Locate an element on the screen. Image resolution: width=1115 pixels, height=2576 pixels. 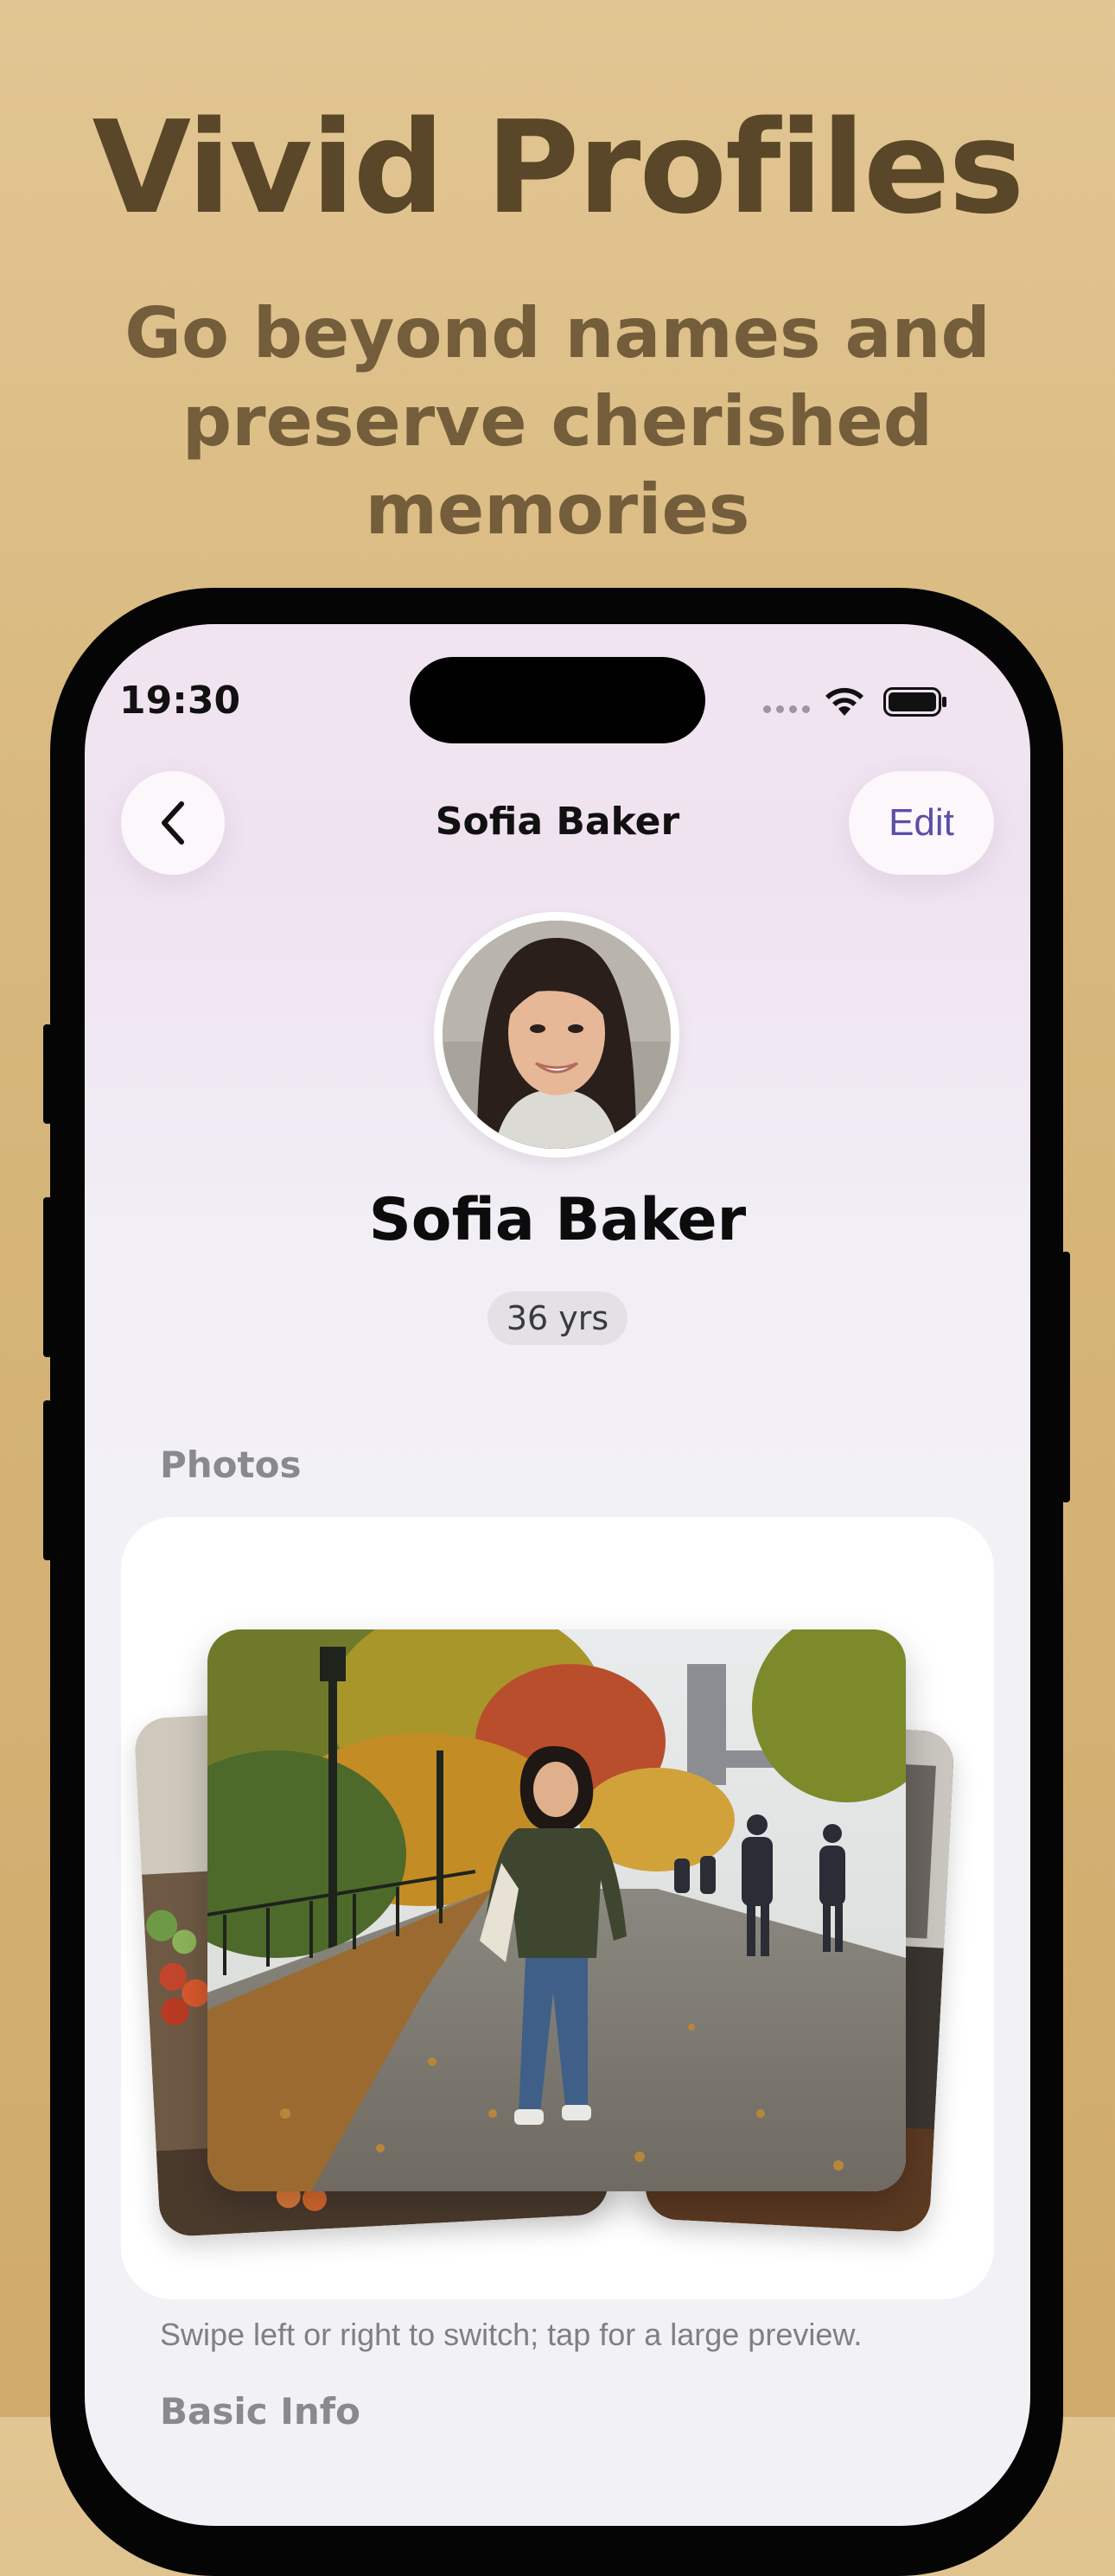
avatar-photo is located at coordinates (557, 1035).